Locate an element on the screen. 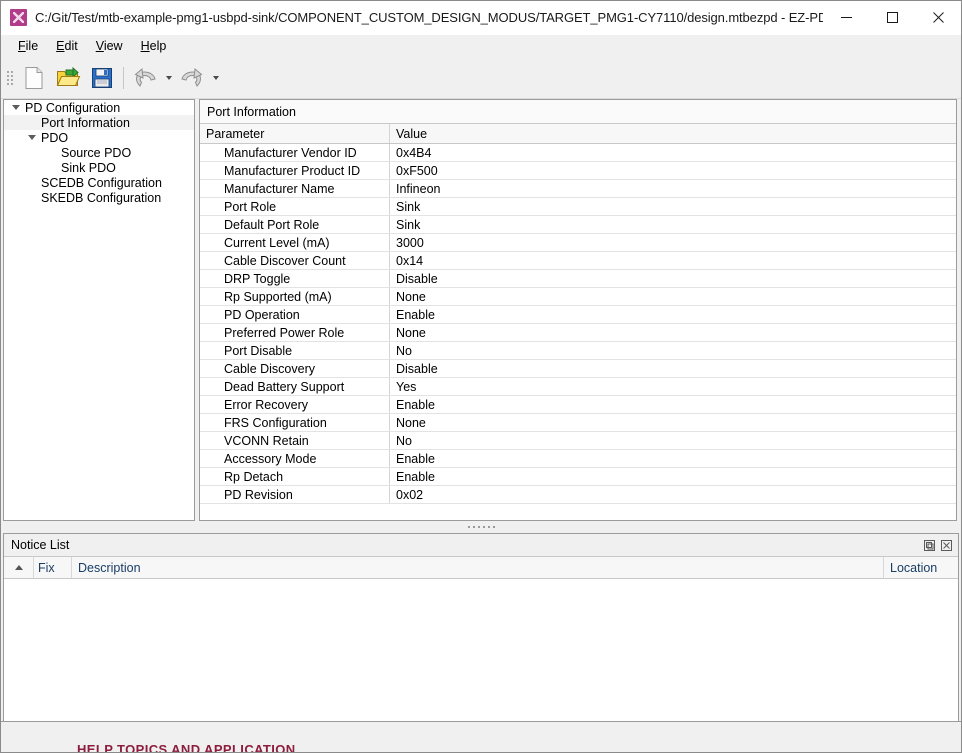 This screenshot has width=962, height=753. redo-arrow-icon is located at coordinates (192, 77).